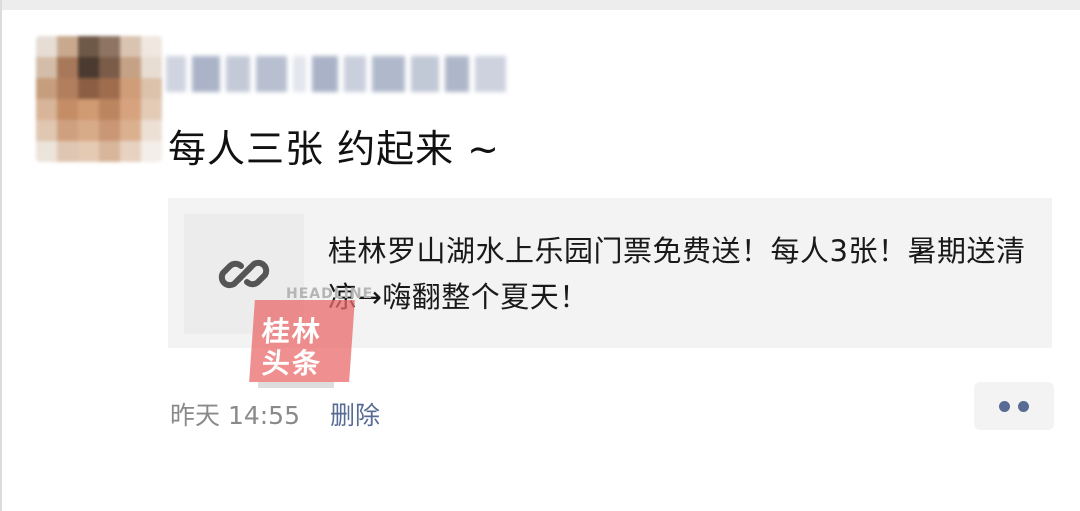  What do you see at coordinates (235, 415) in the screenshot?
I see `post-timestamp: 昨天 14:55` at bounding box center [235, 415].